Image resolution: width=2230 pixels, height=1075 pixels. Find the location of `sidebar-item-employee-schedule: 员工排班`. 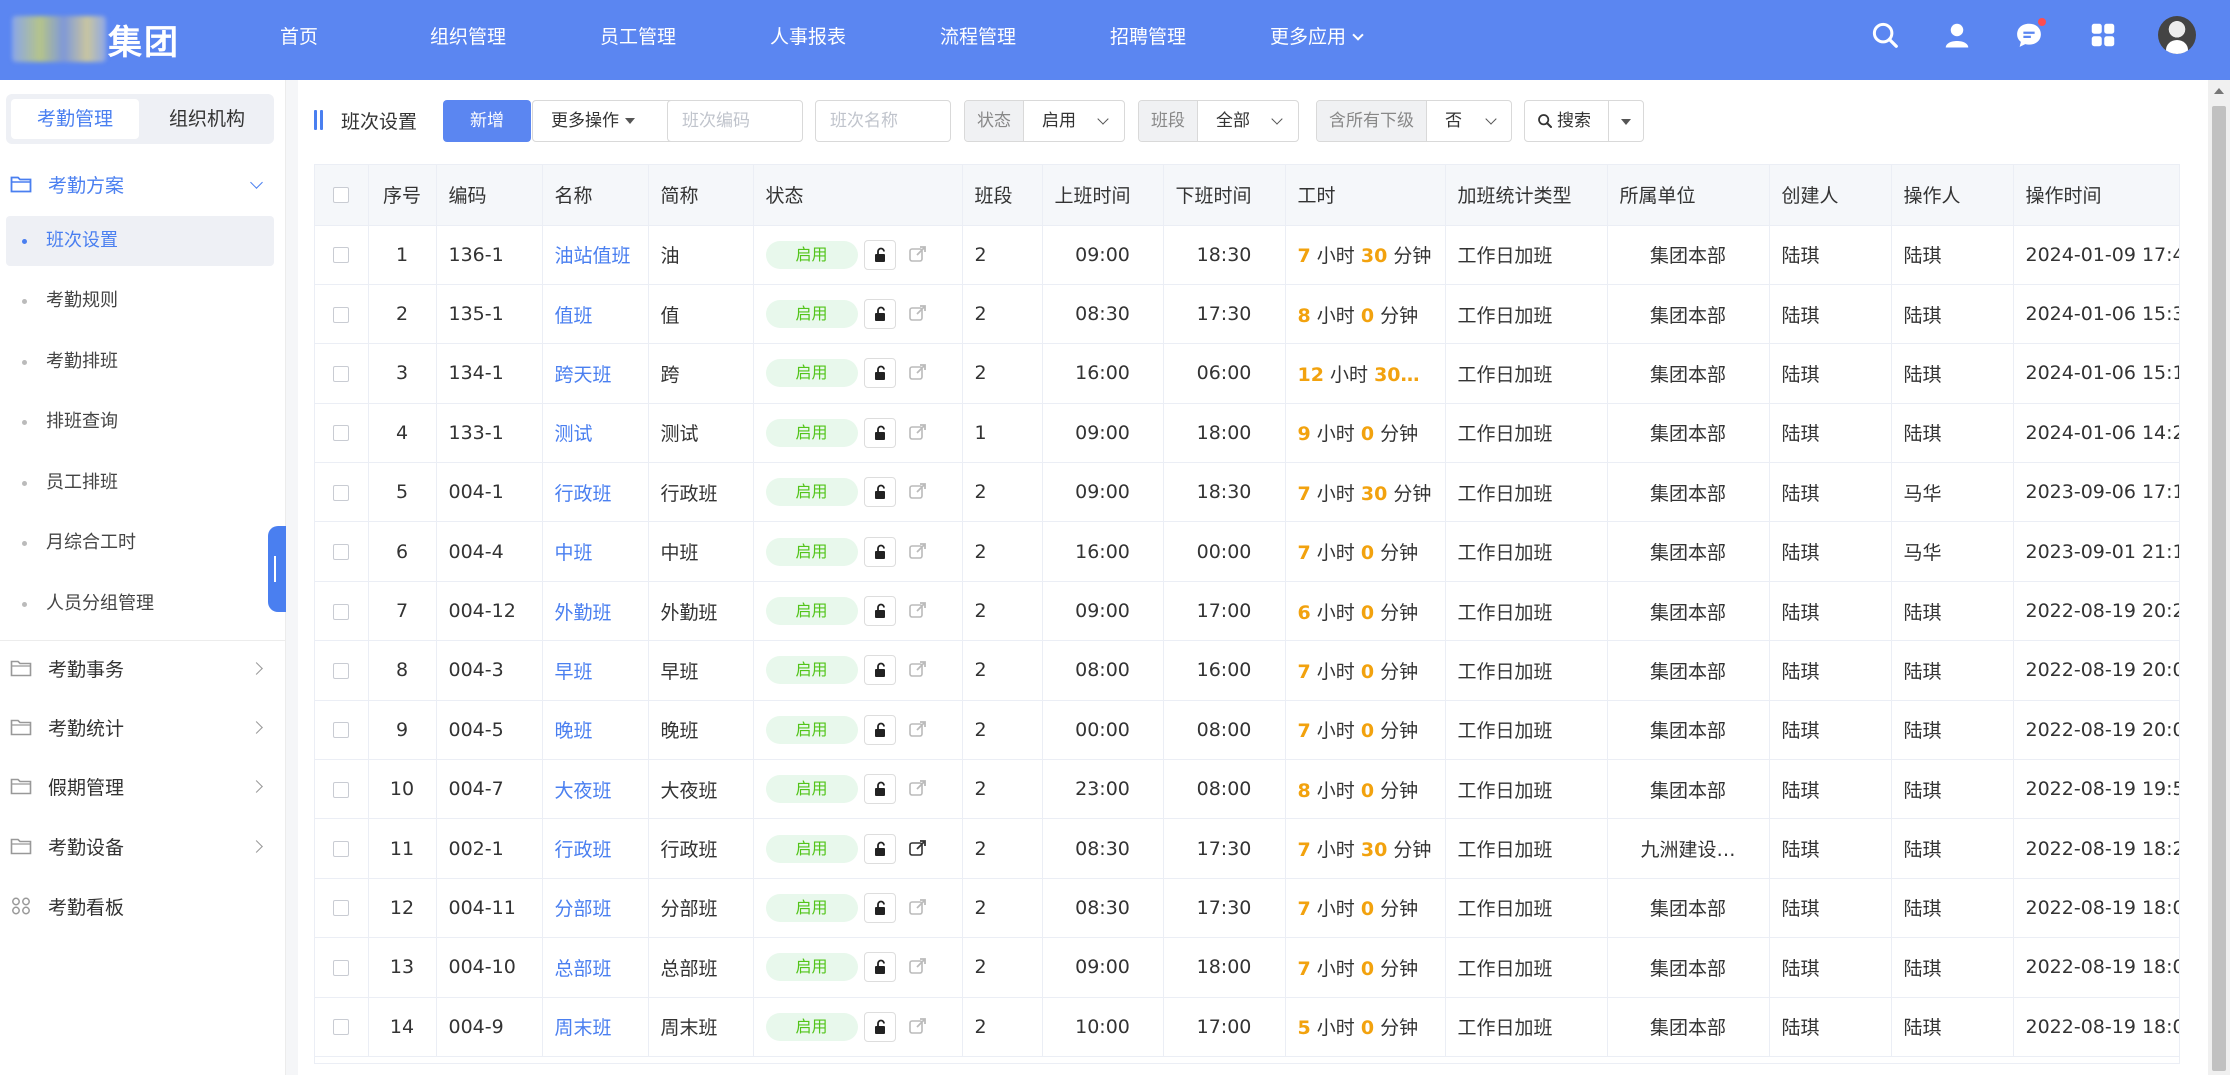

sidebar-item-employee-schedule: 员工排班 is located at coordinates (140, 483).